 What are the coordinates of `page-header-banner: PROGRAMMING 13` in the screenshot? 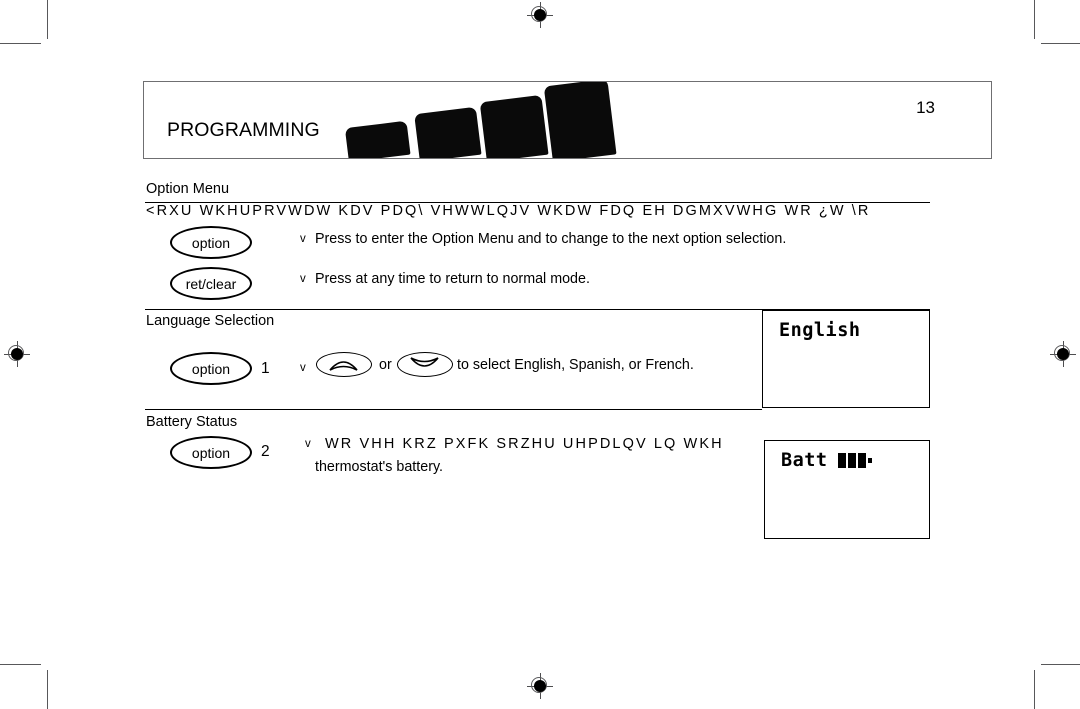 It's located at (567, 120).